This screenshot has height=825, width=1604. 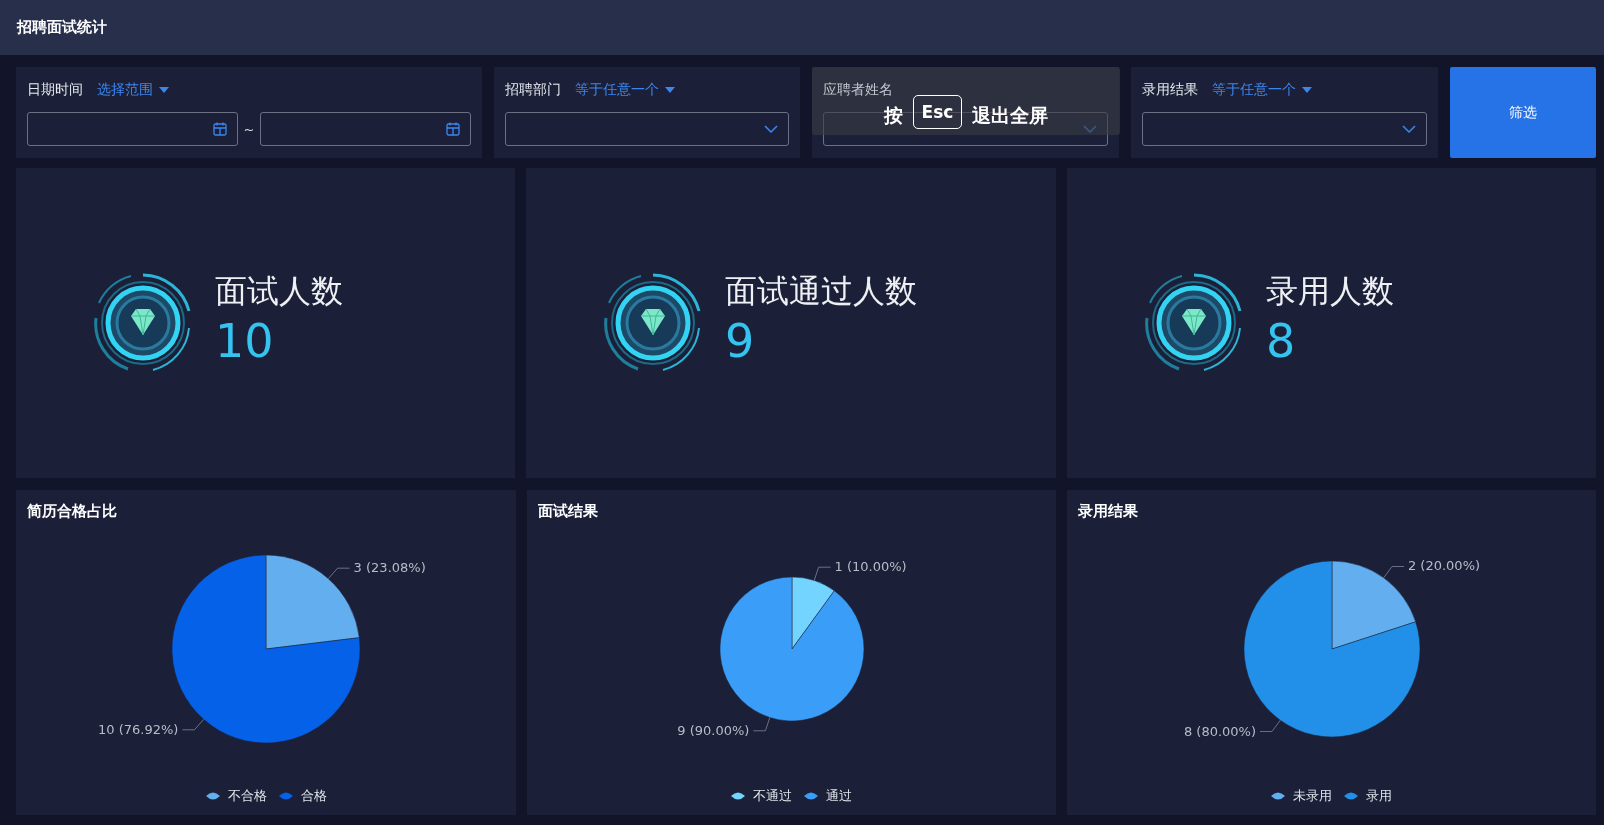 I want to click on stat-value: 9, so click(x=740, y=341).